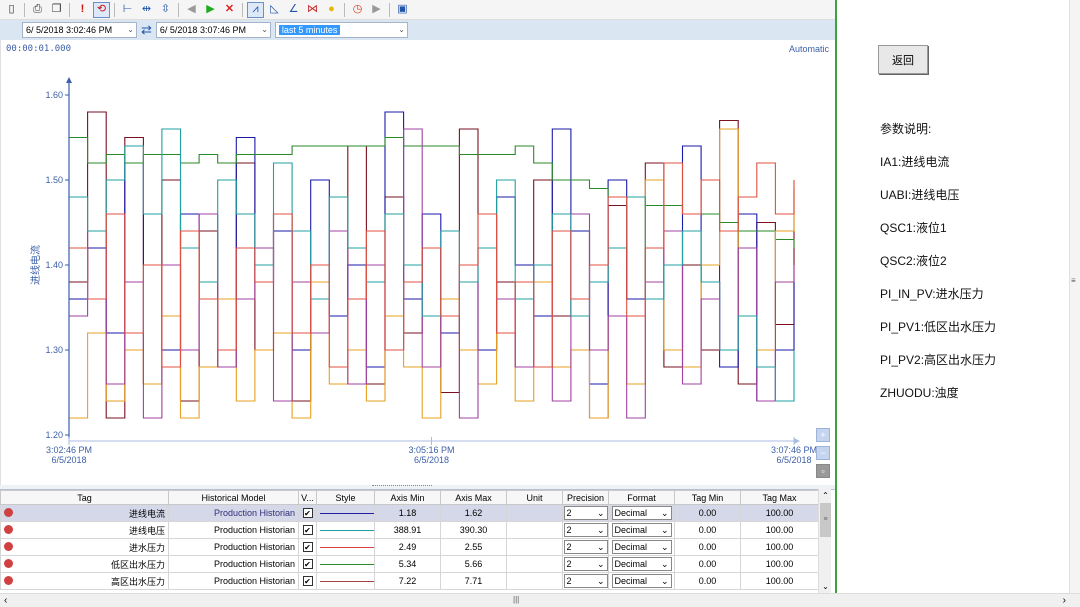 This screenshot has height=607, width=1080. Describe the element at coordinates (84, 530) in the screenshot. I see `tag-cell: 进线电压` at that location.